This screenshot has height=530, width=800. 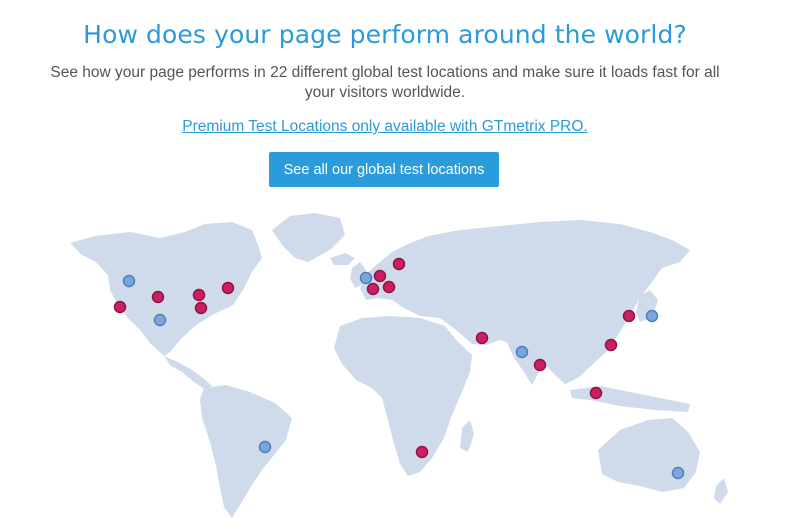 What do you see at coordinates (308, 237) in the screenshot?
I see `greenland-landmass` at bounding box center [308, 237].